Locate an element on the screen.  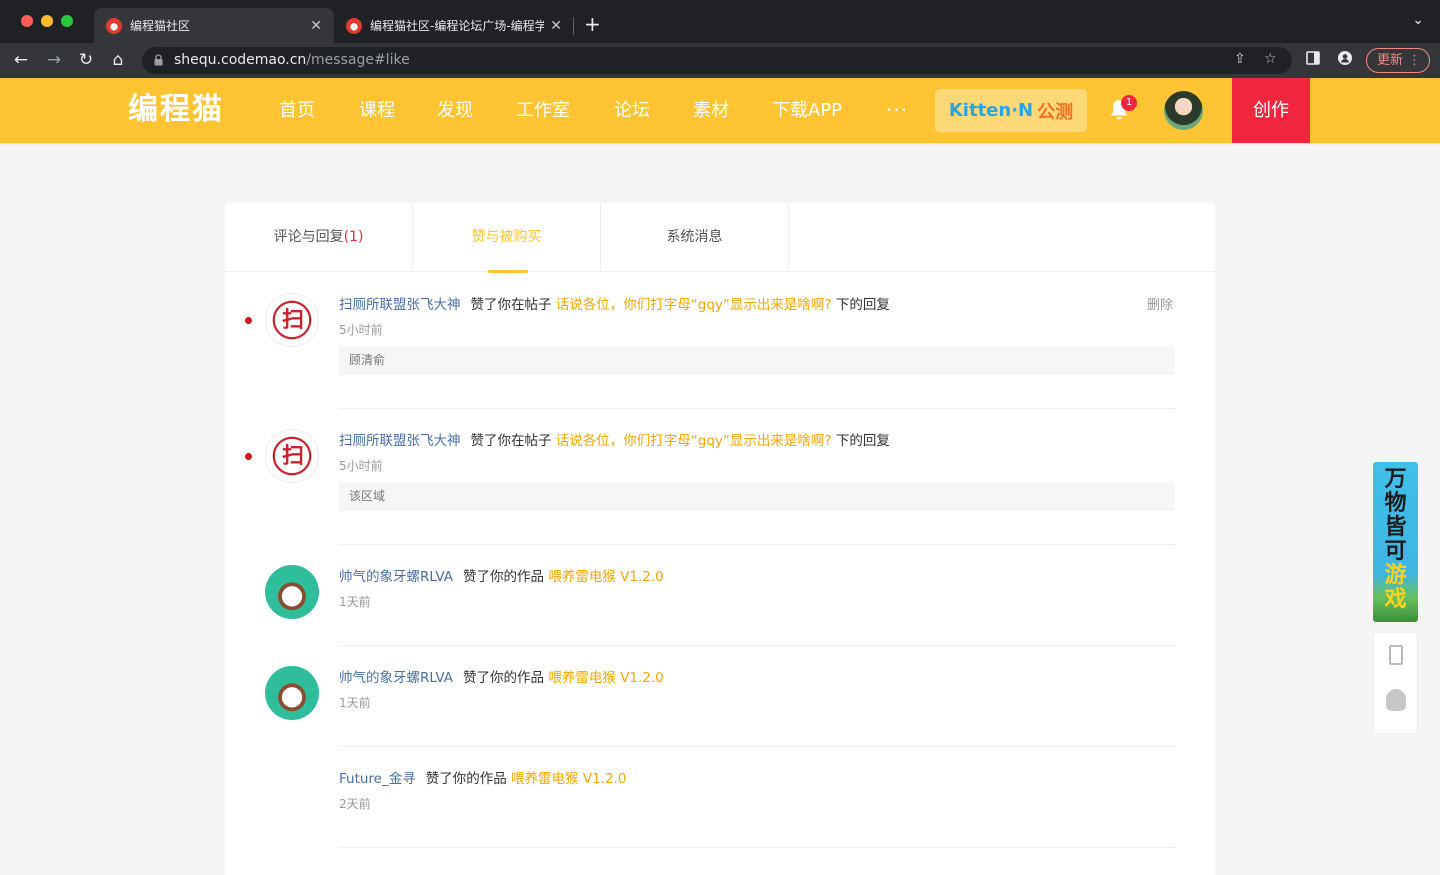
nav-materials: 素材 is located at coordinates (711, 110).